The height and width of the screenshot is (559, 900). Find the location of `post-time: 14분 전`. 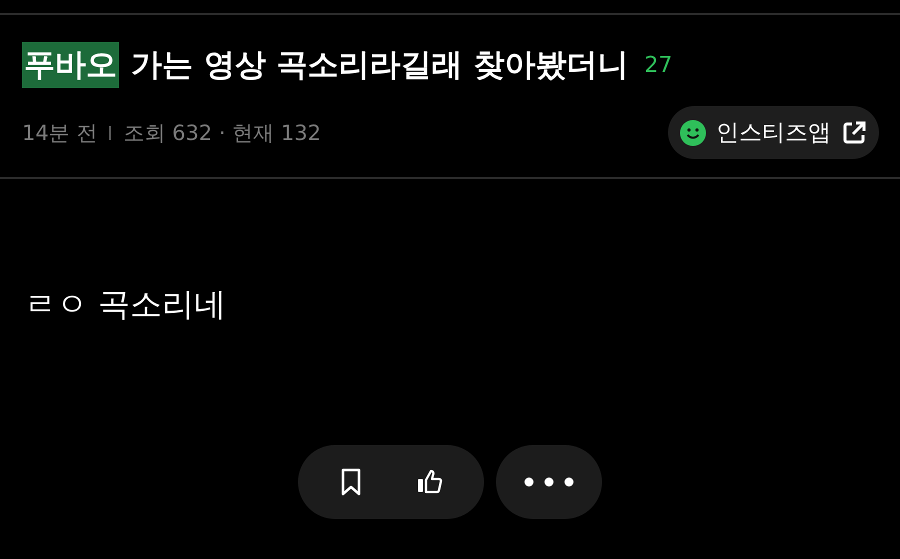

post-time: 14분 전 is located at coordinates (60, 133).